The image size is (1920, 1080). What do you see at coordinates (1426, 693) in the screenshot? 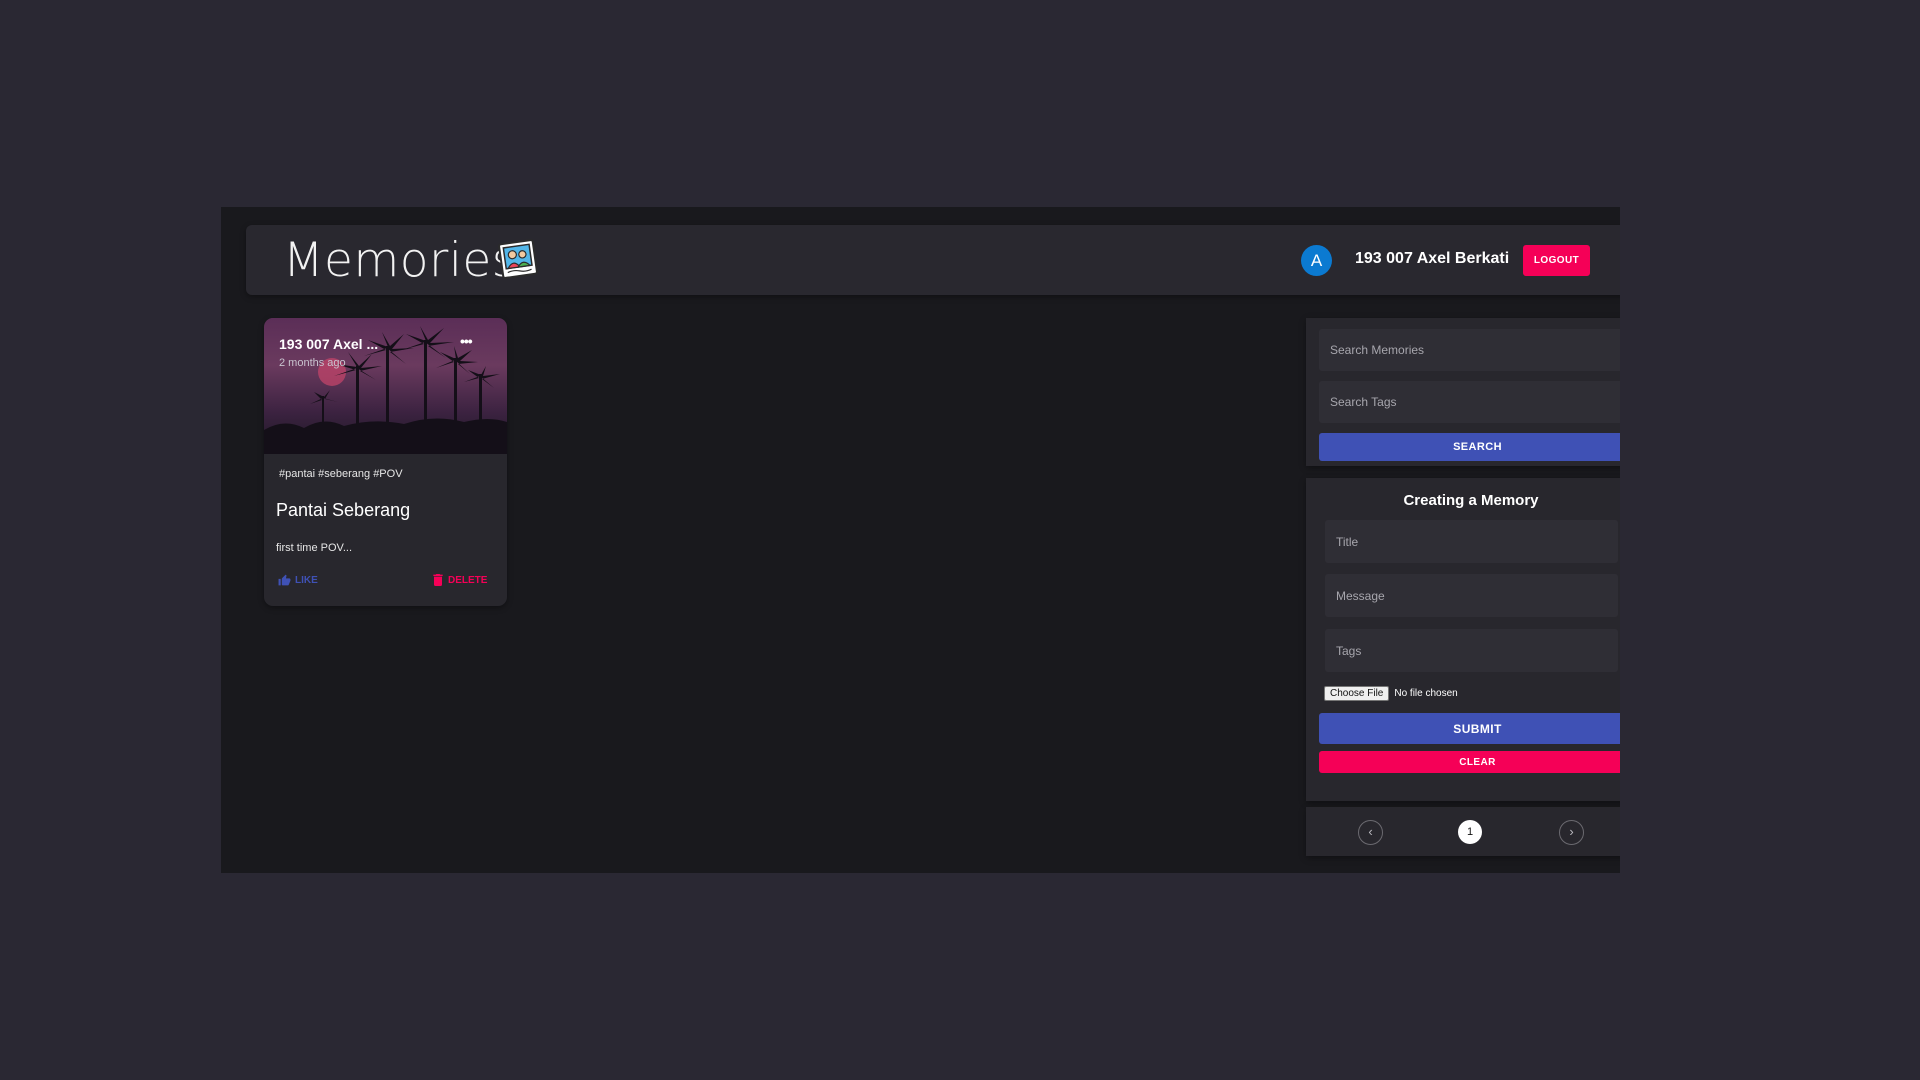
I see `file-status: No file chosen` at bounding box center [1426, 693].